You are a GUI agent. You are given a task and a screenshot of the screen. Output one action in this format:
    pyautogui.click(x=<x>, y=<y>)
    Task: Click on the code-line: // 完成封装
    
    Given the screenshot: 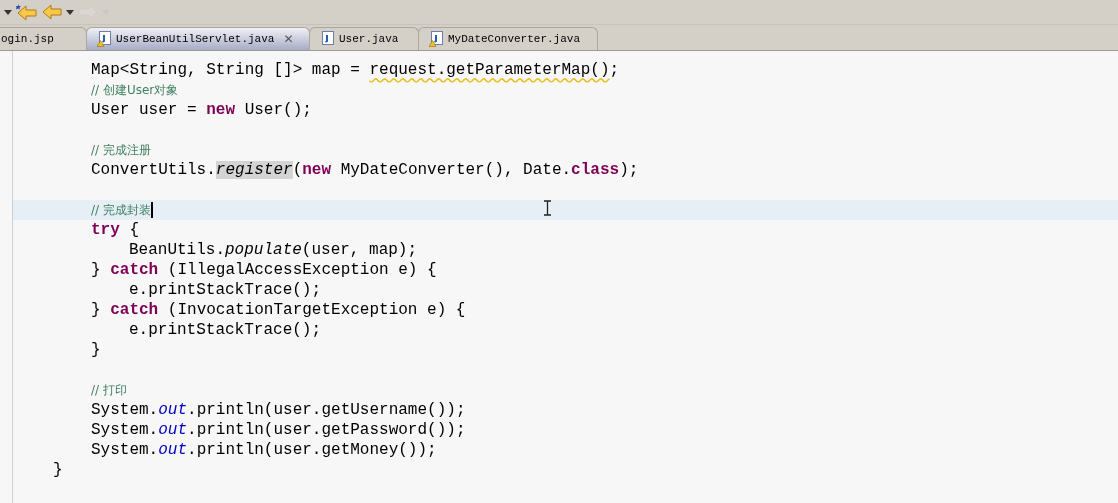 What is the action you would take?
    pyautogui.click(x=121, y=210)
    